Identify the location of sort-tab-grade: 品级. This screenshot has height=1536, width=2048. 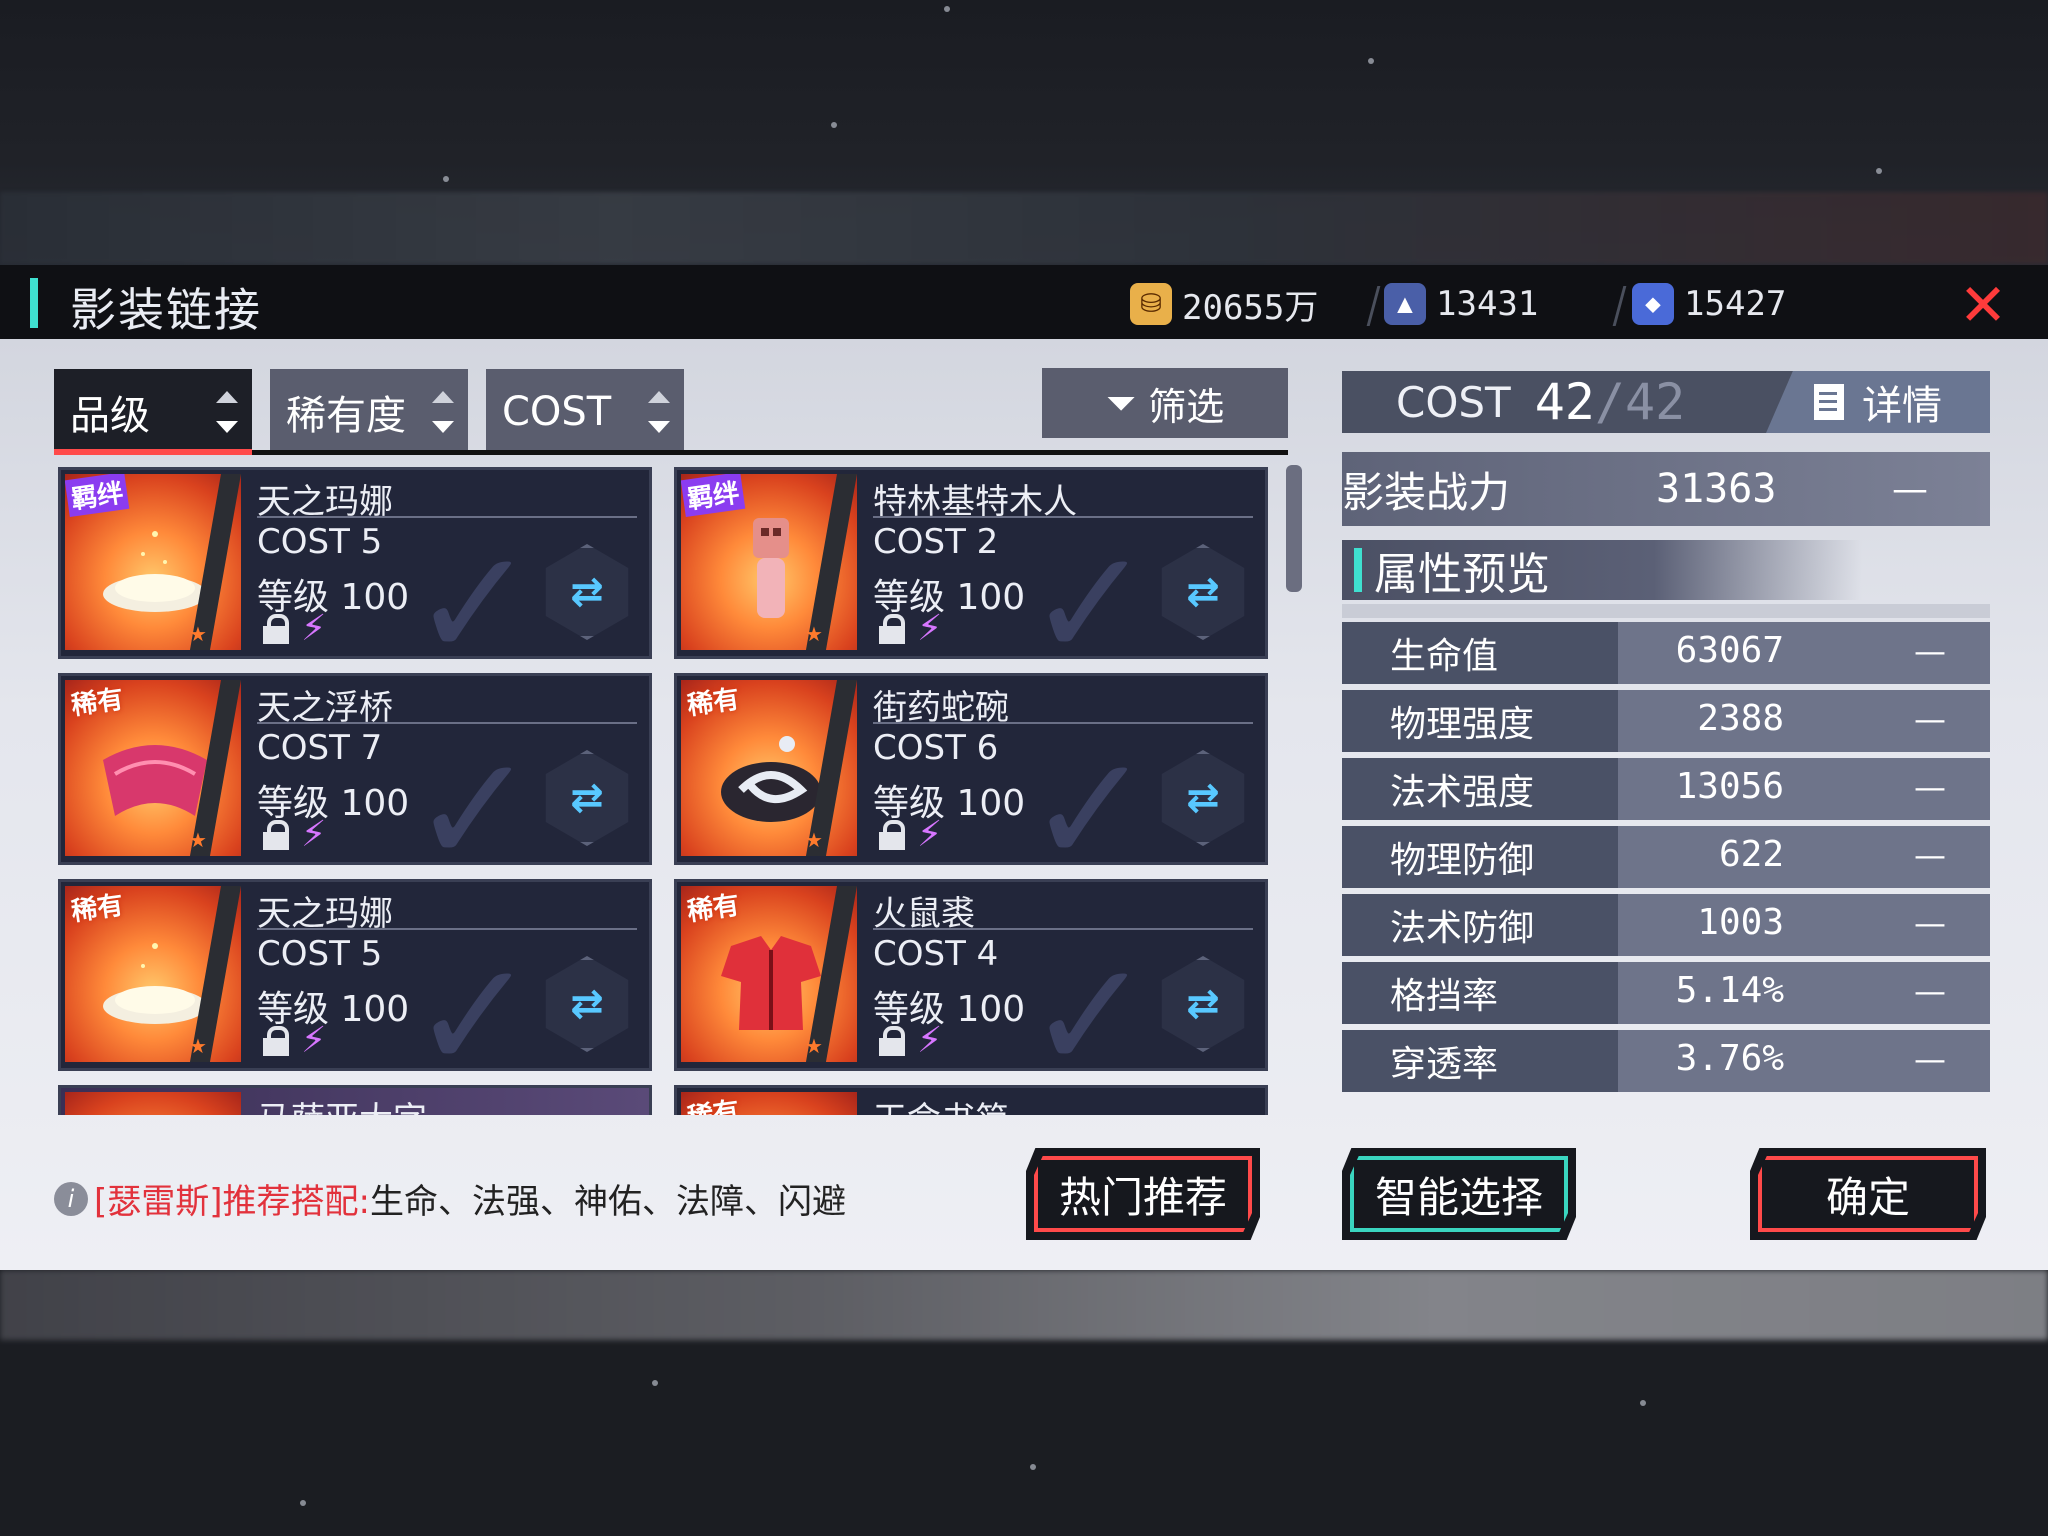
(153, 412).